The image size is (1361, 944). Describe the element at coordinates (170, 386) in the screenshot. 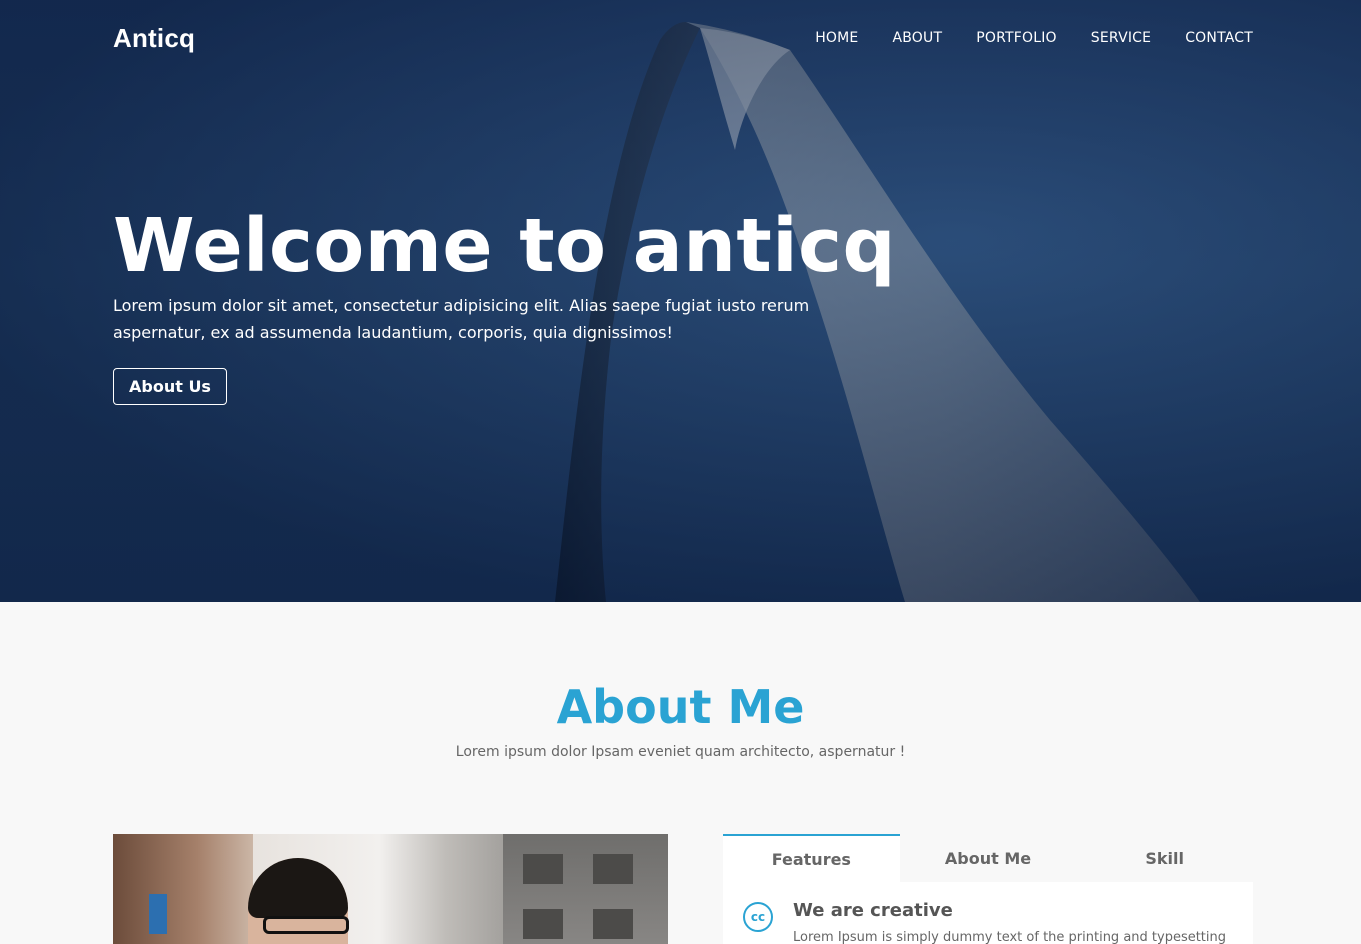

I see `about-us-button: About Us` at that location.